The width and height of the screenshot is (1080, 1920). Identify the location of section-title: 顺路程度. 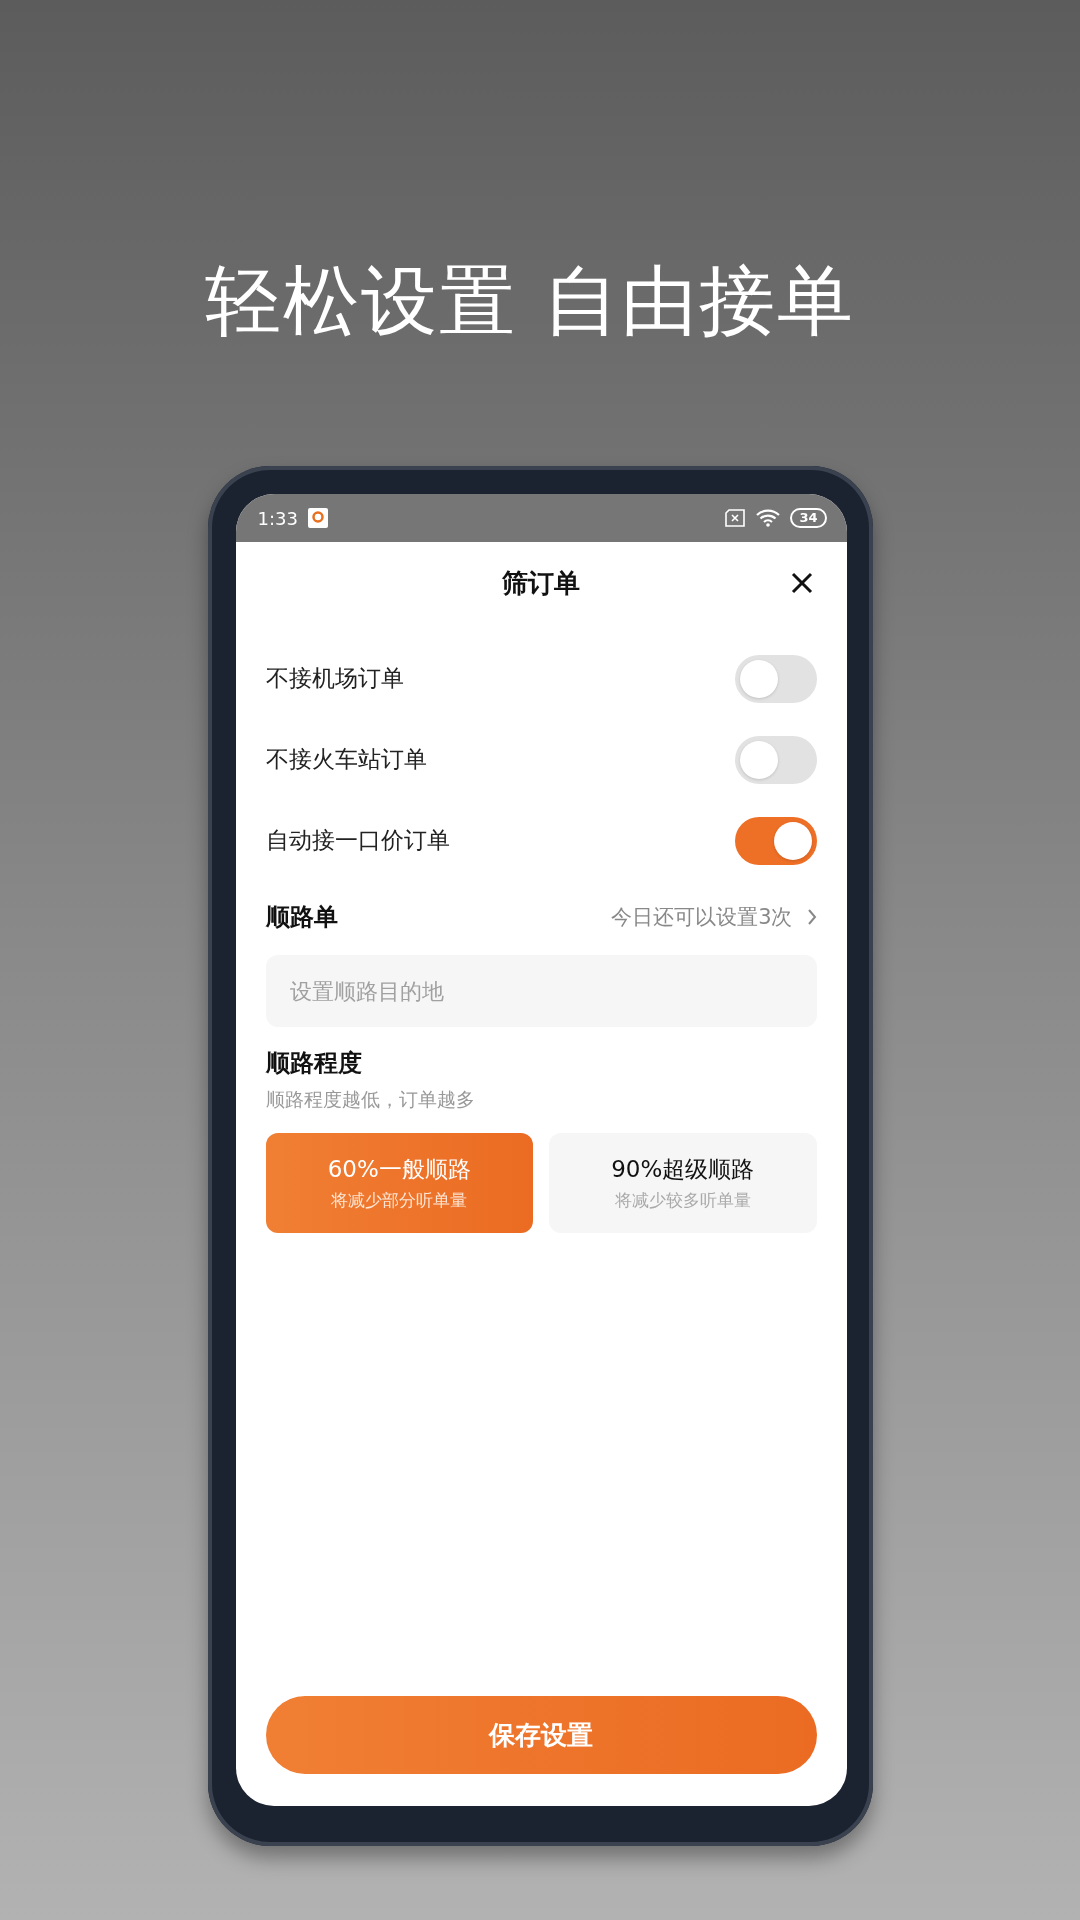
(313, 1064).